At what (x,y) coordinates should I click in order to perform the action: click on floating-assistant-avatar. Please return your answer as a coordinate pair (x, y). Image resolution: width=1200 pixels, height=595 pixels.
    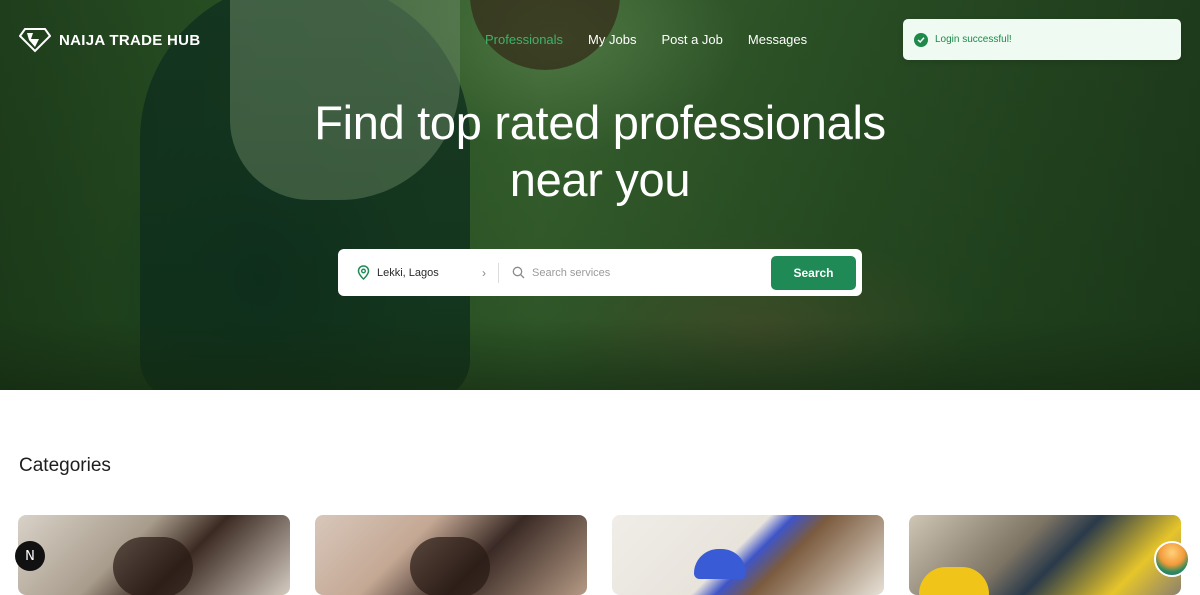
    Looking at the image, I should click on (1172, 559).